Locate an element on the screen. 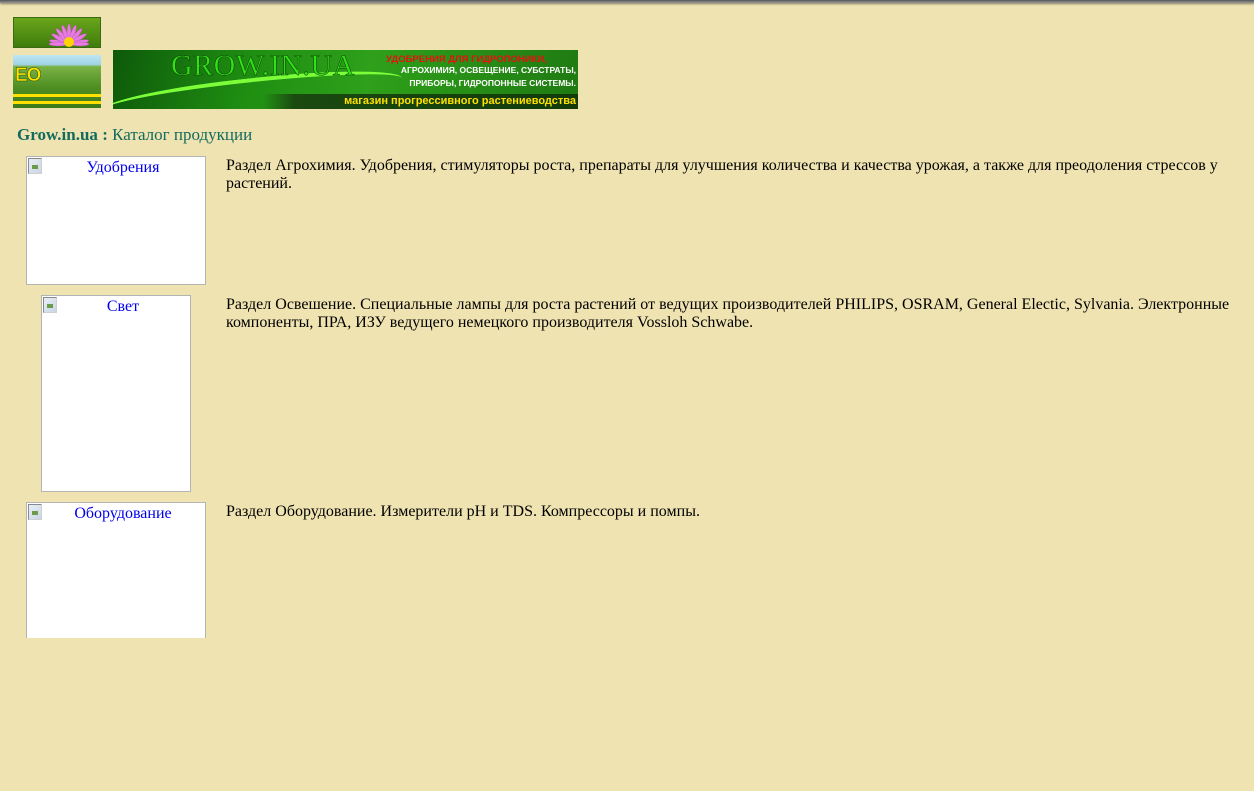 This screenshot has width=1254, height=791. category-image-equipment: Оборудование is located at coordinates (116, 570).